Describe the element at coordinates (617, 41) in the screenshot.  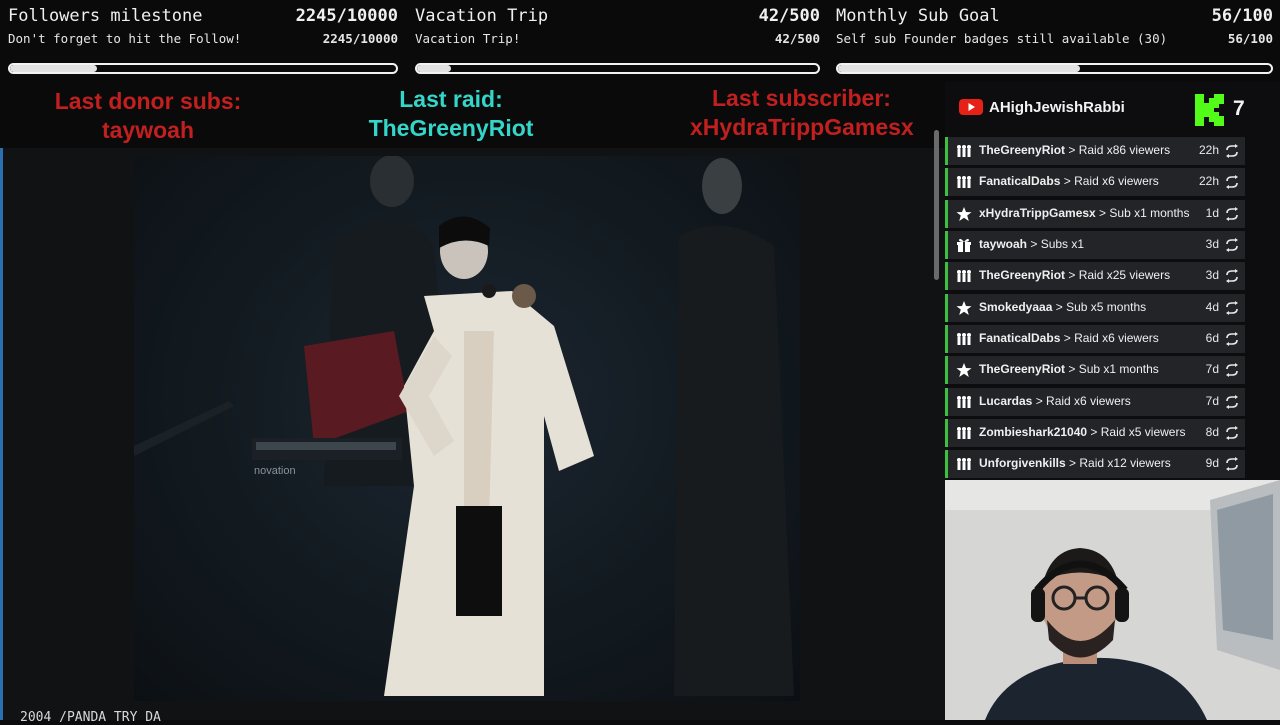
I see `goal-vacation: Vacation Trip 42/500 Vacation Trip! 42/500` at that location.